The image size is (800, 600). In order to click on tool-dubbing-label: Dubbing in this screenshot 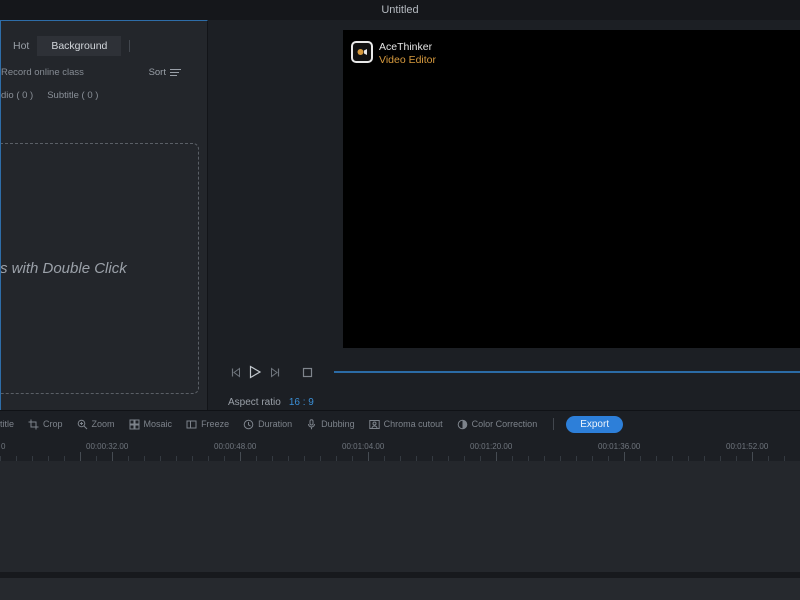, I will do `click(338, 424)`.